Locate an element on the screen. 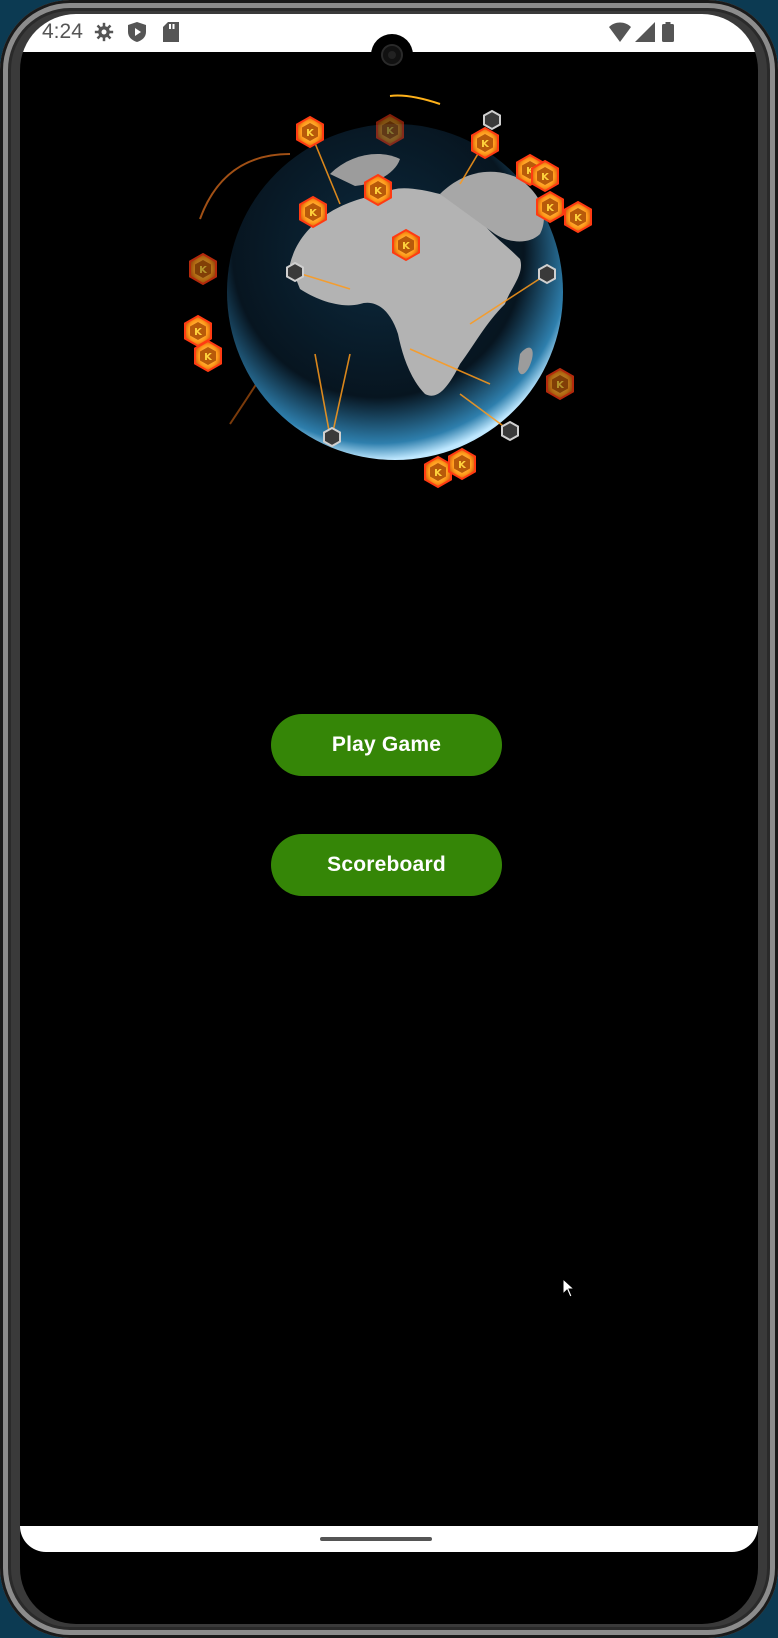 This screenshot has height=1638, width=778. camera-lens is located at coordinates (392, 55).